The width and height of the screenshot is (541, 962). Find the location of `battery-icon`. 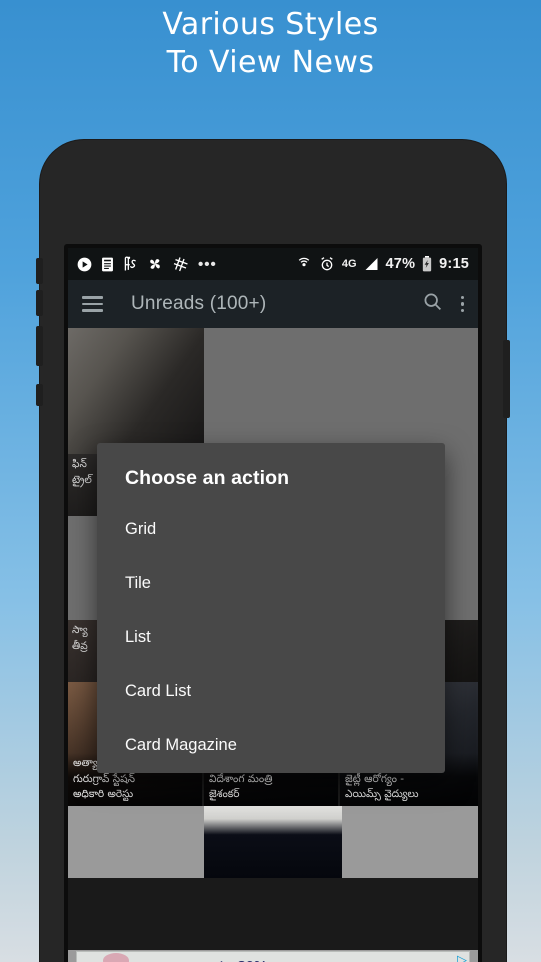

battery-icon is located at coordinates (427, 264).